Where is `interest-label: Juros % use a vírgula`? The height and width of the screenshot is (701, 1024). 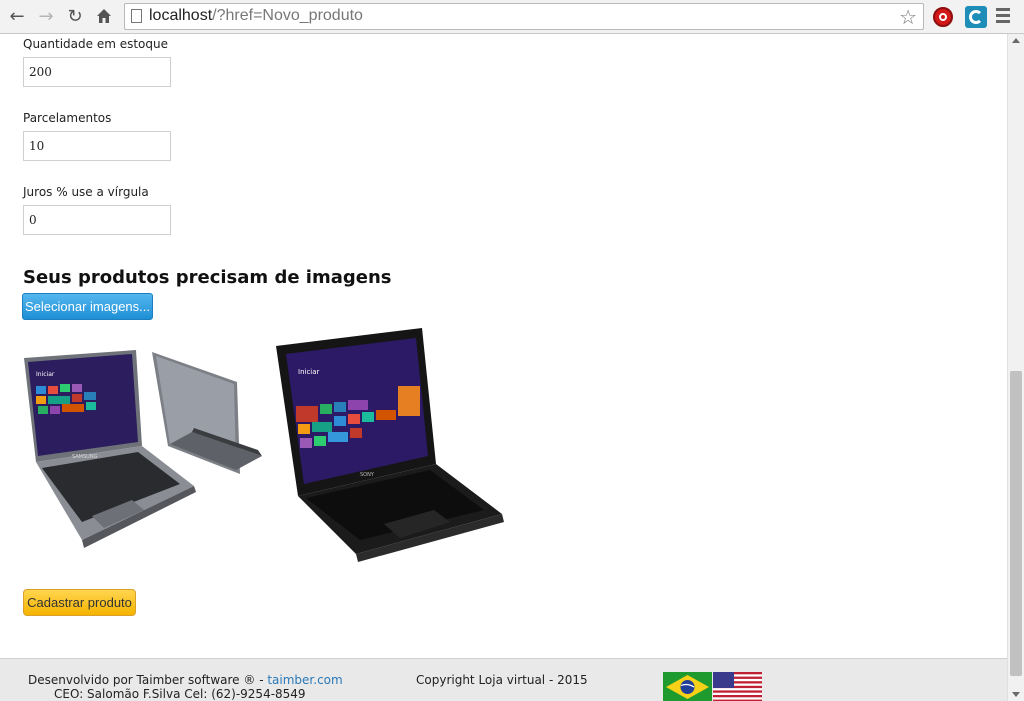
interest-label: Juros % use a vírgula is located at coordinates (86, 192).